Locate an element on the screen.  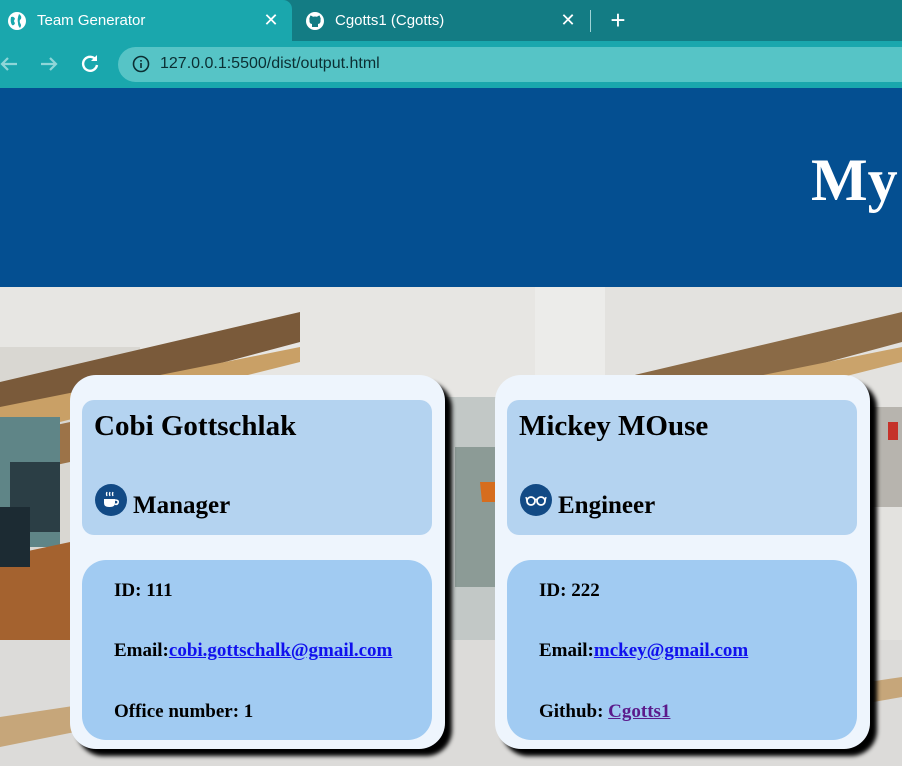
glasses-icon is located at coordinates (536, 500).